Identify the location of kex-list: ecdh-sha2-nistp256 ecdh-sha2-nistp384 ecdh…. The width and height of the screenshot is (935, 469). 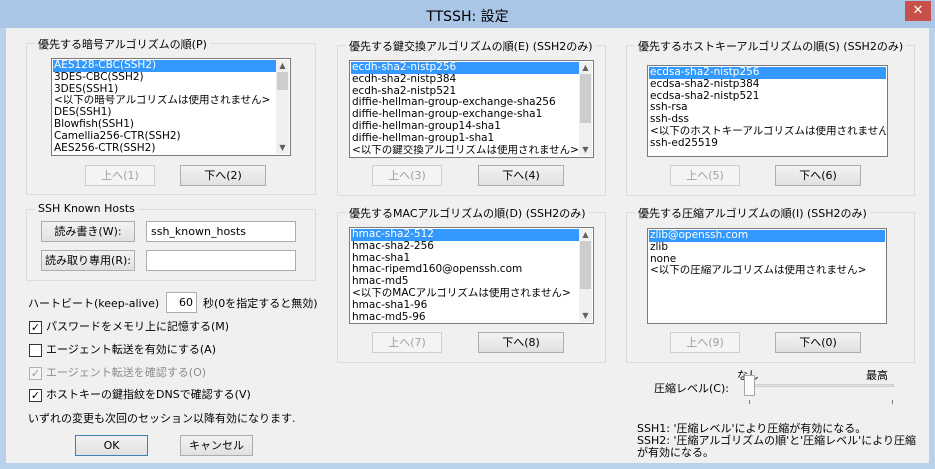
(471, 109).